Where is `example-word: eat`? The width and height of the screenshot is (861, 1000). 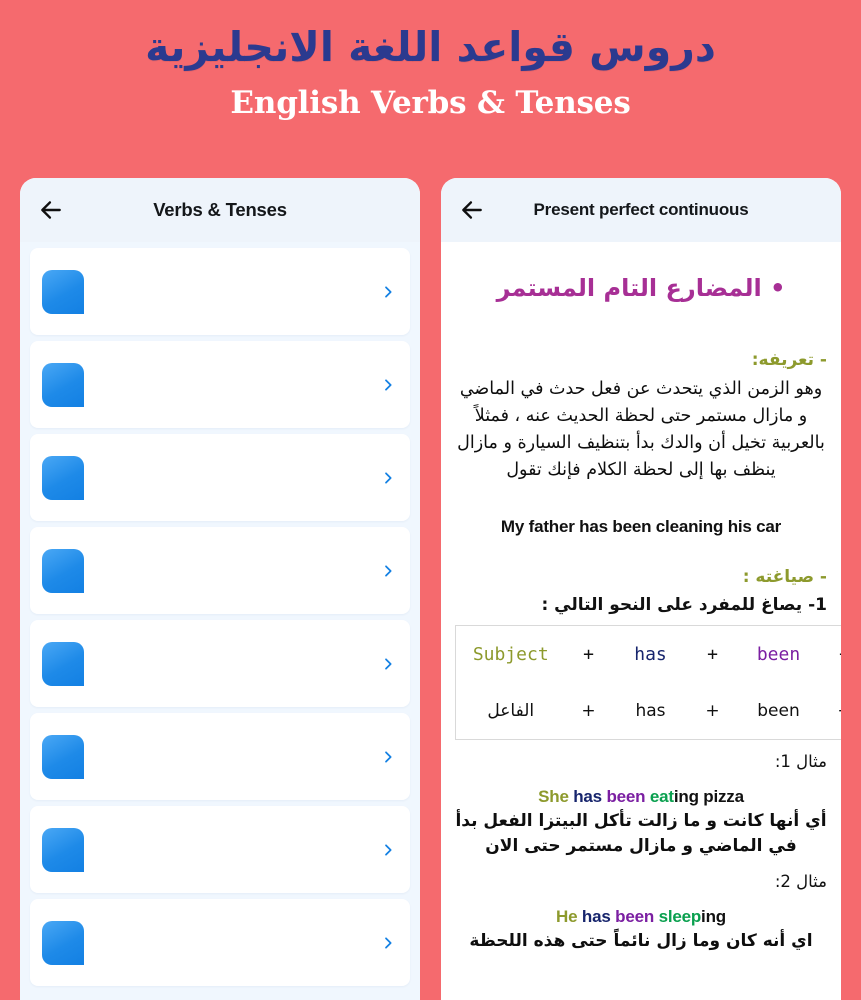 example-word: eat is located at coordinates (661, 796).